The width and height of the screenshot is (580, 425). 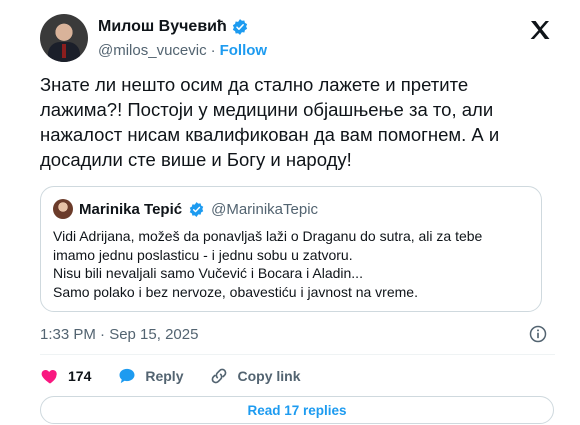 I want to click on action-bar: 174 Reply Copy link, so click(x=170, y=376).